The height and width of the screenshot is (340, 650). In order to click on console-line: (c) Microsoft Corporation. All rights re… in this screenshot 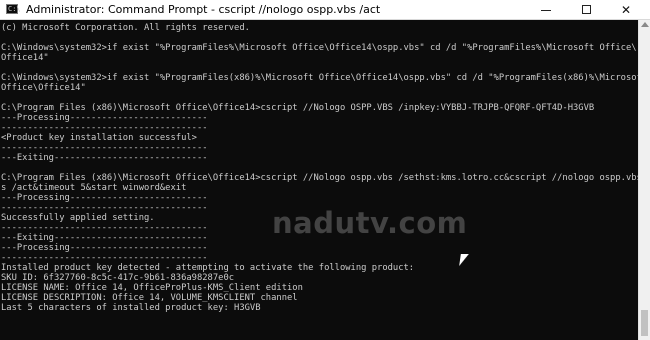, I will do `click(125, 28)`.